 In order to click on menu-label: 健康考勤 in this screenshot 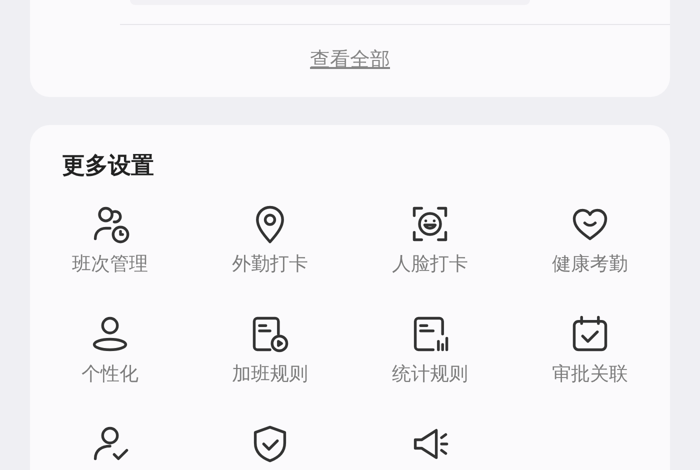, I will do `click(590, 264)`.